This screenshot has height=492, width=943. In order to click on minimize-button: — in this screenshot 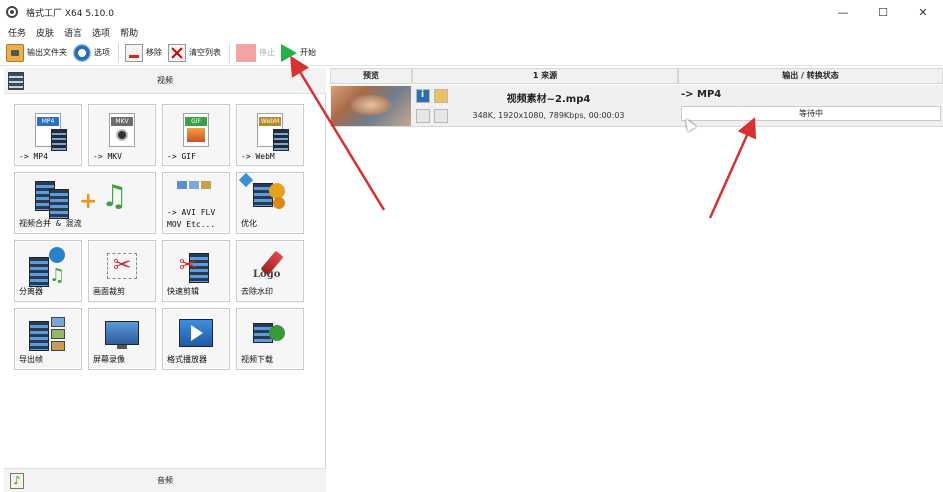, I will do `click(843, 12)`.